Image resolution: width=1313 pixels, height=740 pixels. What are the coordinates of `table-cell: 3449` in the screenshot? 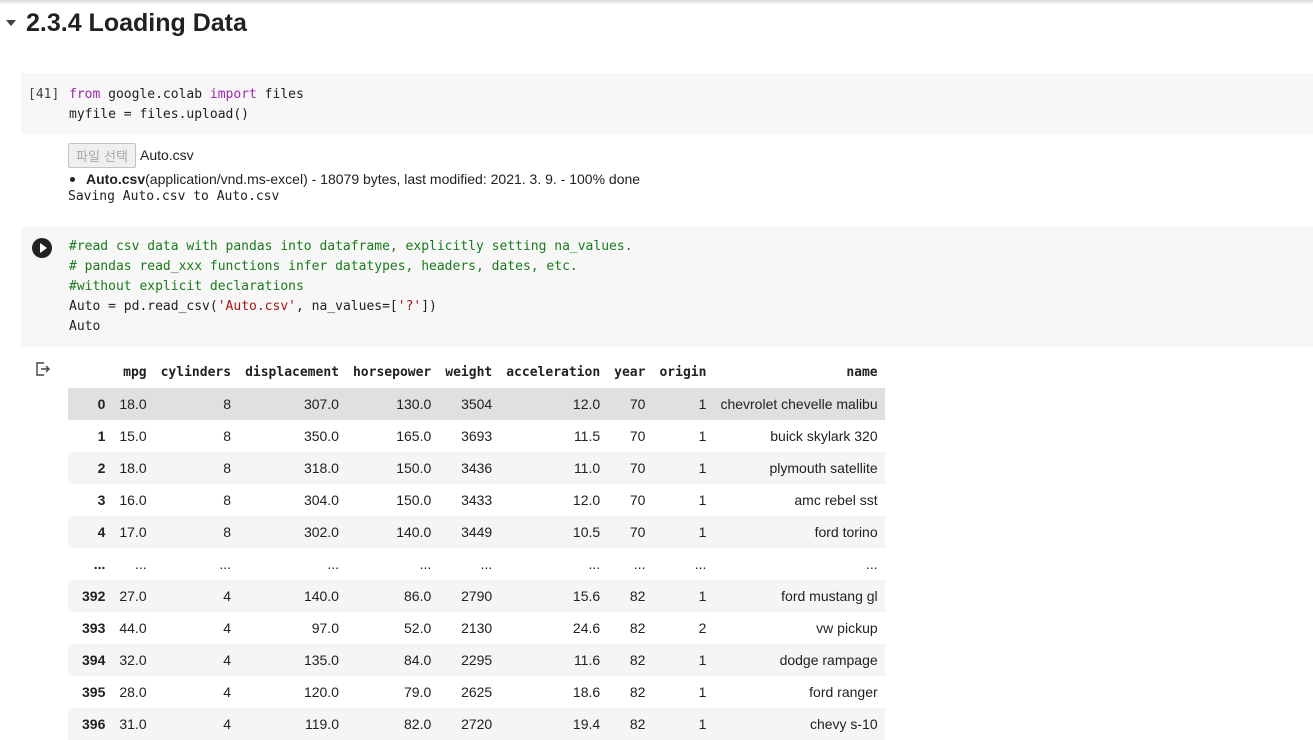 It's located at (477, 532).